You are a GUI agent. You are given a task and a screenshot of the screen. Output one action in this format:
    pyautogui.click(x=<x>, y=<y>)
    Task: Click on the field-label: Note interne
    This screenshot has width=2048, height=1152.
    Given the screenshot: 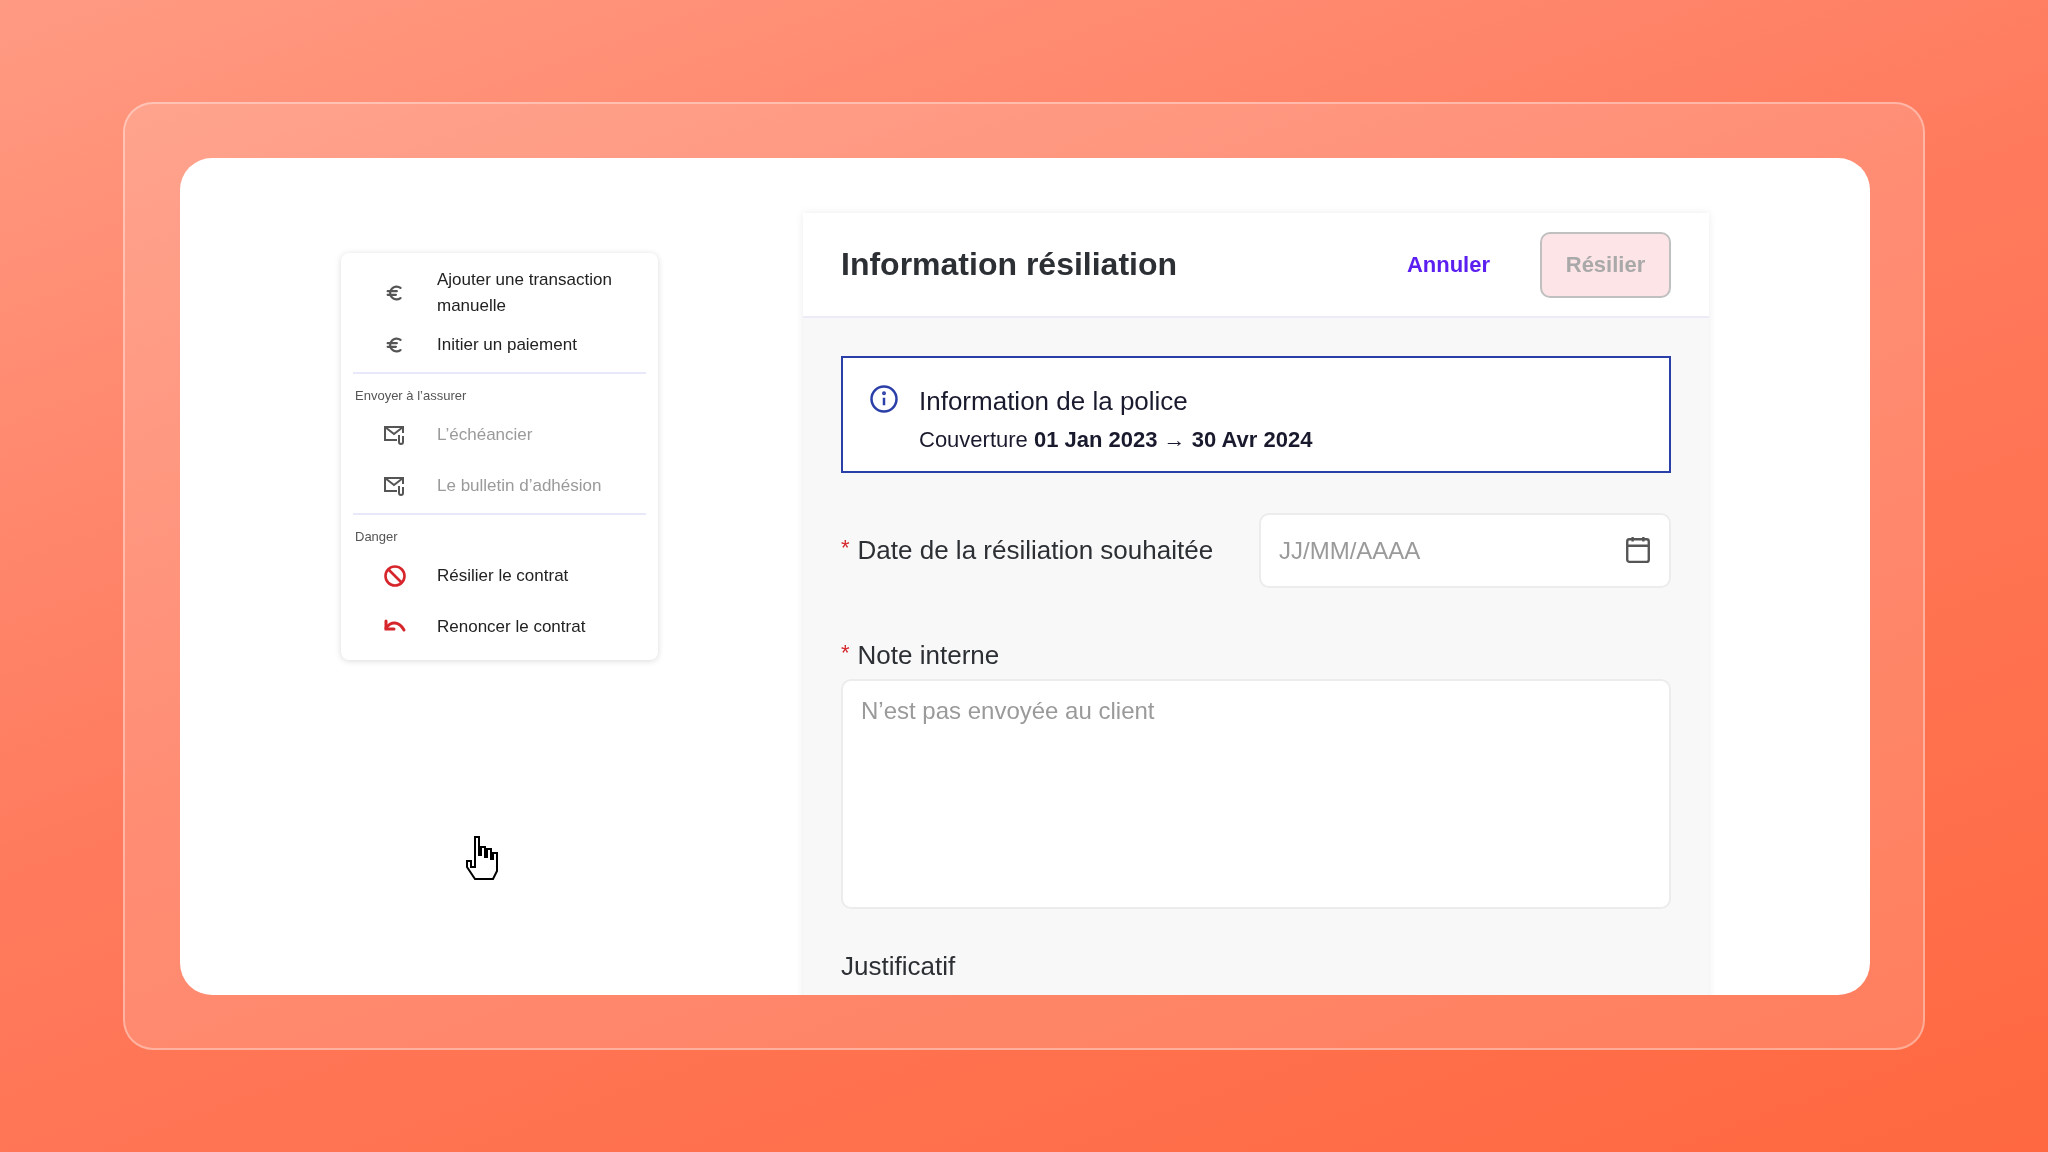 What is the action you would take?
    pyautogui.click(x=928, y=655)
    